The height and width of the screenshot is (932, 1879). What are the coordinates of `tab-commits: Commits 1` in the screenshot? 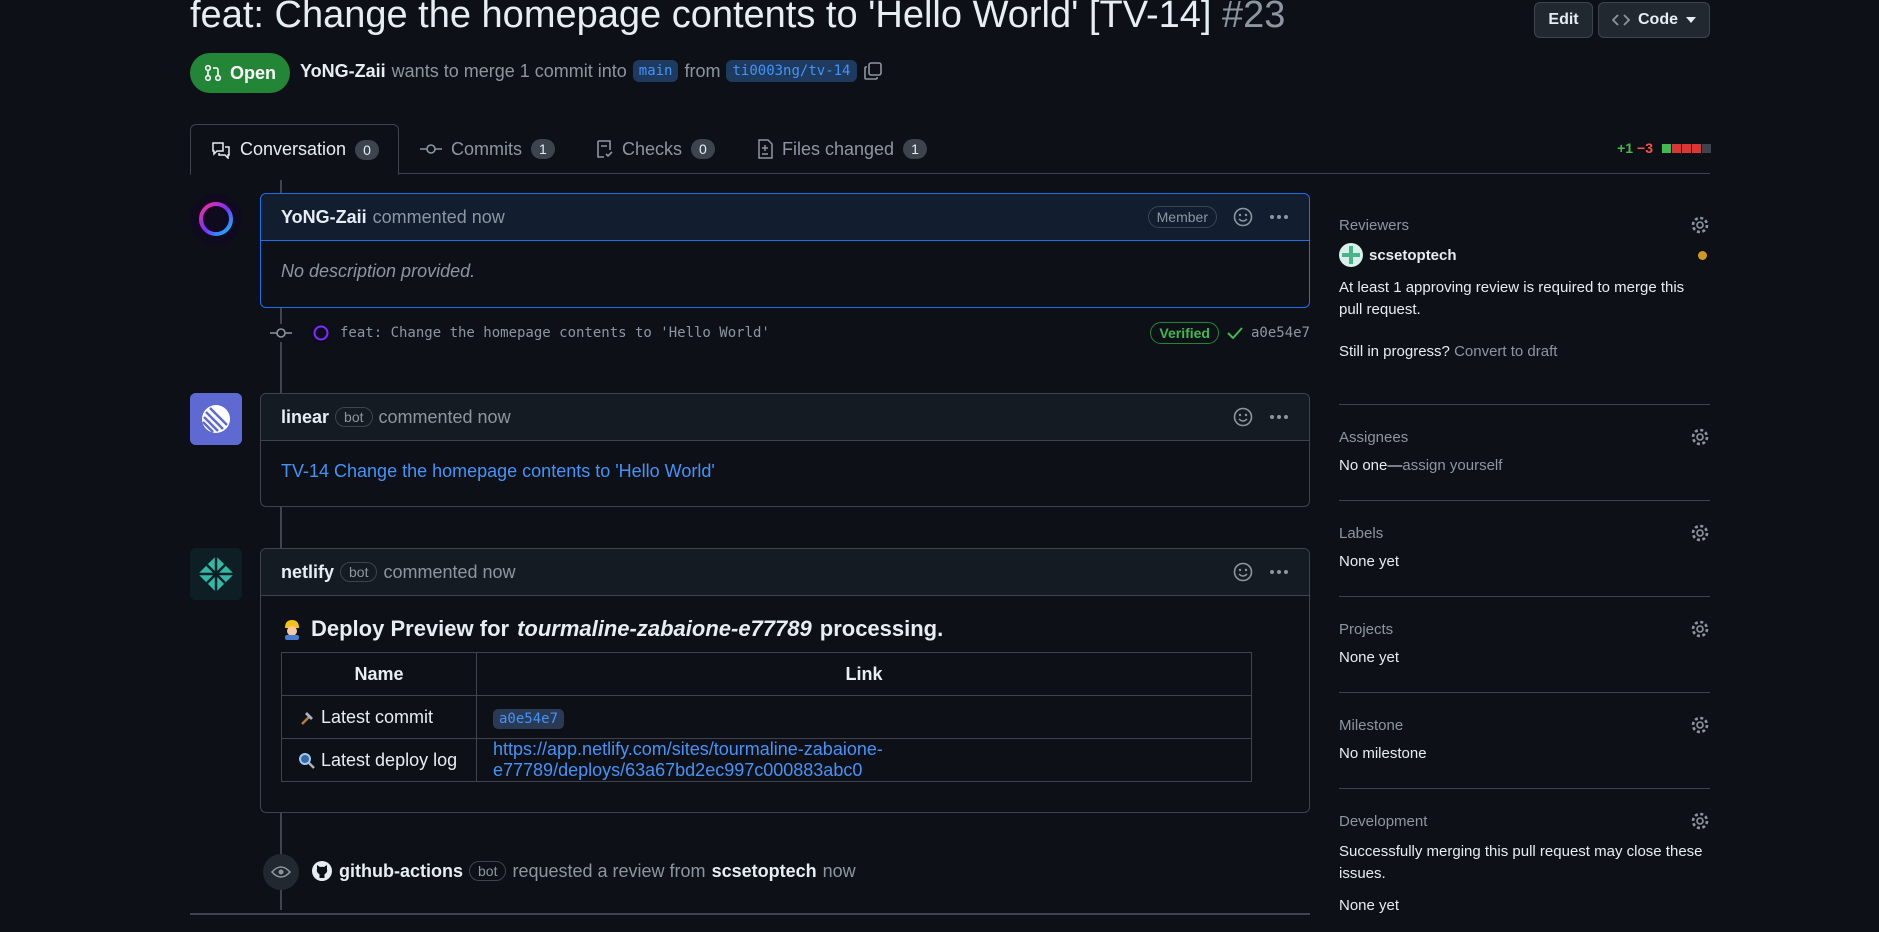 It's located at (487, 149).